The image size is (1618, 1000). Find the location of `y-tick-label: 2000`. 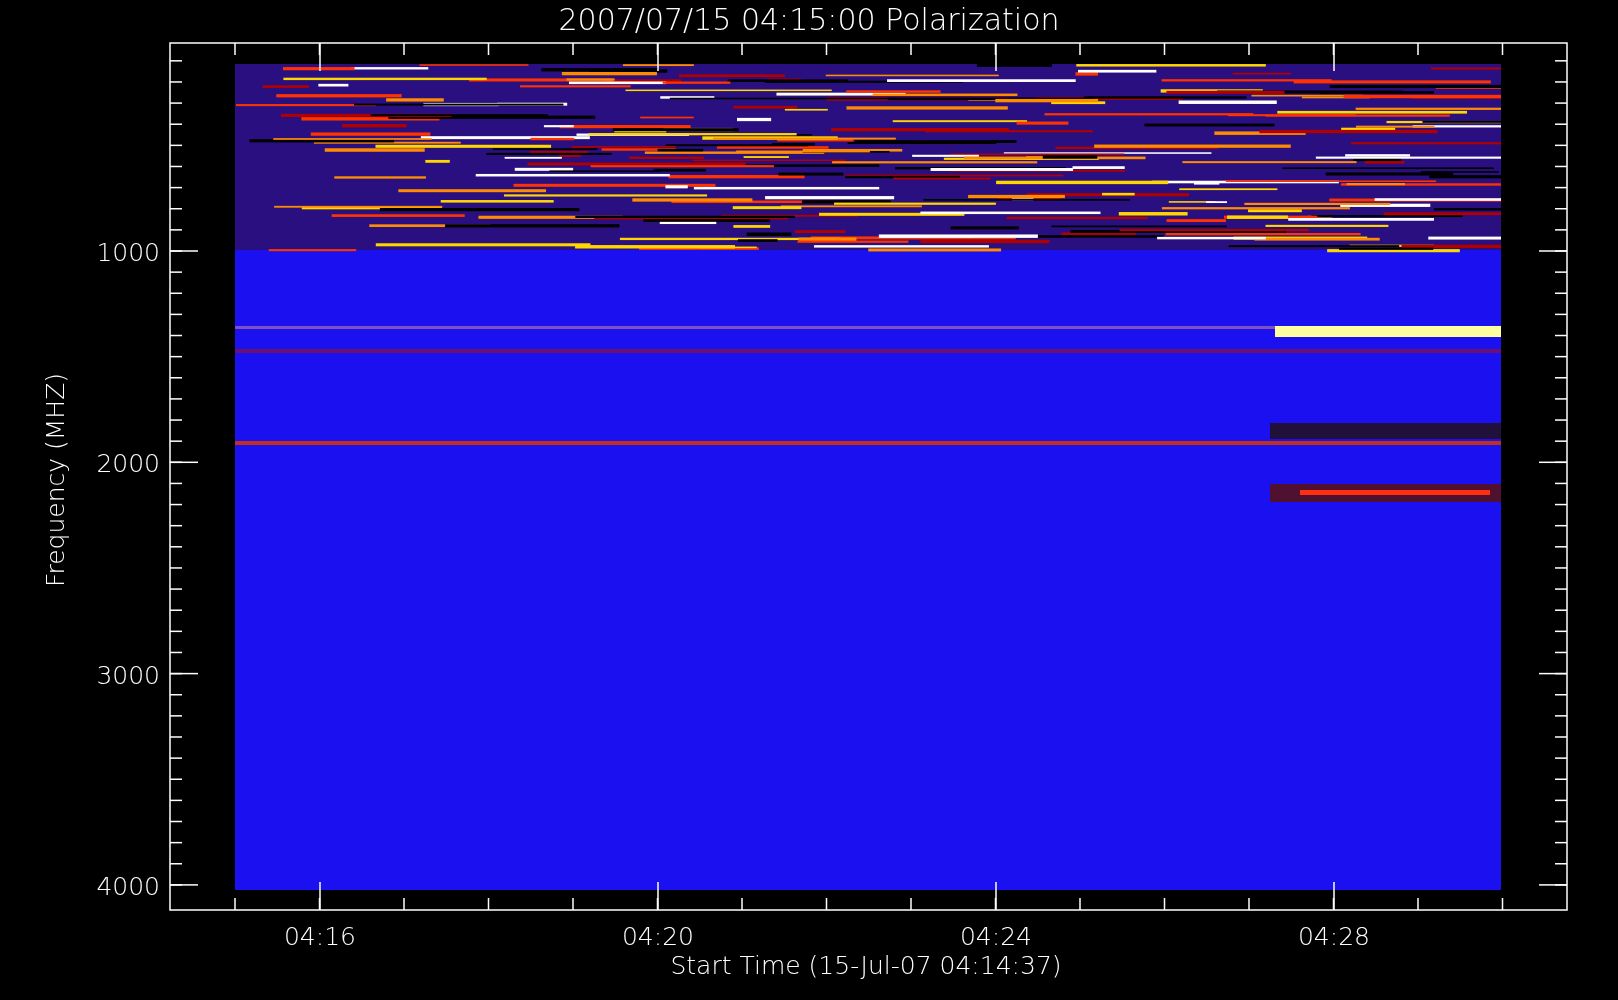

y-tick-label: 2000 is located at coordinates (128, 464).